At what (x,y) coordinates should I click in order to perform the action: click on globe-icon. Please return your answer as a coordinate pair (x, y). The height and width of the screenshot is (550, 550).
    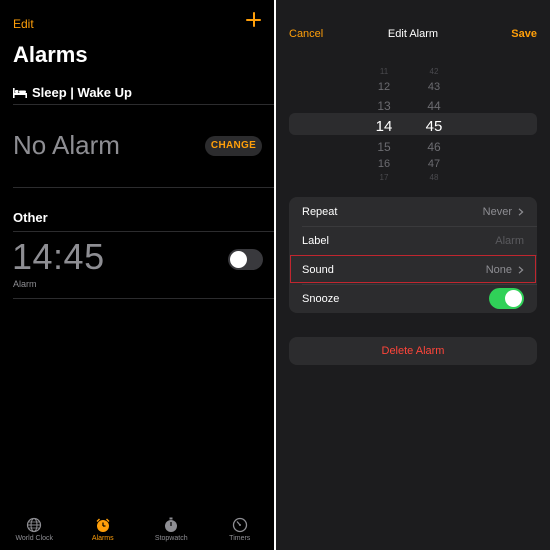
    Looking at the image, I should click on (34, 525).